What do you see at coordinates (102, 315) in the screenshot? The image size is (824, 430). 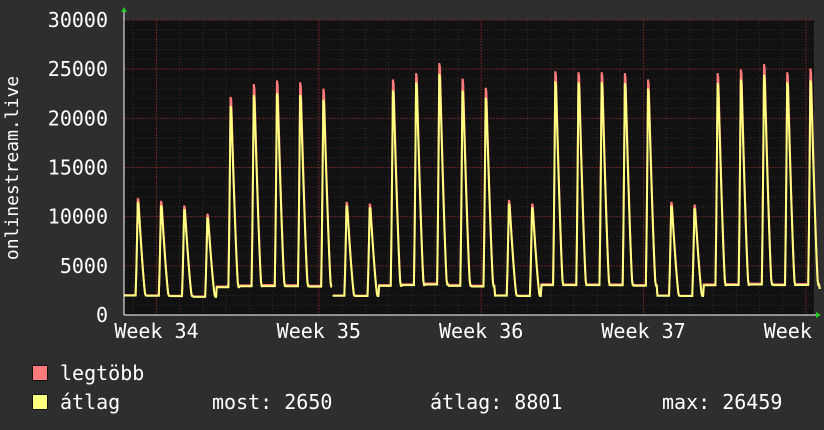 I see `y-tick-label: 0` at bounding box center [102, 315].